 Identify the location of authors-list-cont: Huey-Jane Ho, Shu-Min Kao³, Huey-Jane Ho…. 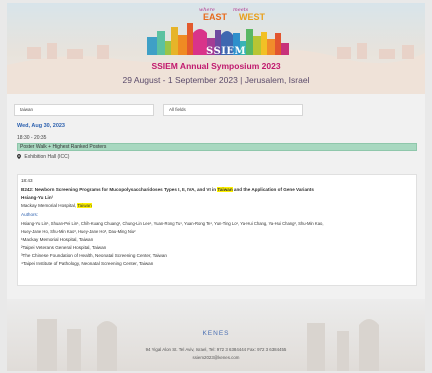
(78, 231).